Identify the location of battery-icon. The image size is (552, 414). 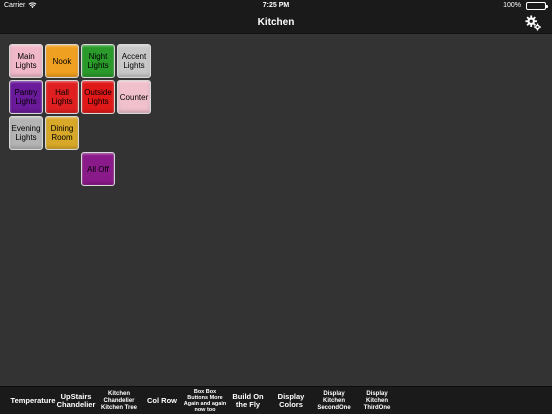
(537, 6).